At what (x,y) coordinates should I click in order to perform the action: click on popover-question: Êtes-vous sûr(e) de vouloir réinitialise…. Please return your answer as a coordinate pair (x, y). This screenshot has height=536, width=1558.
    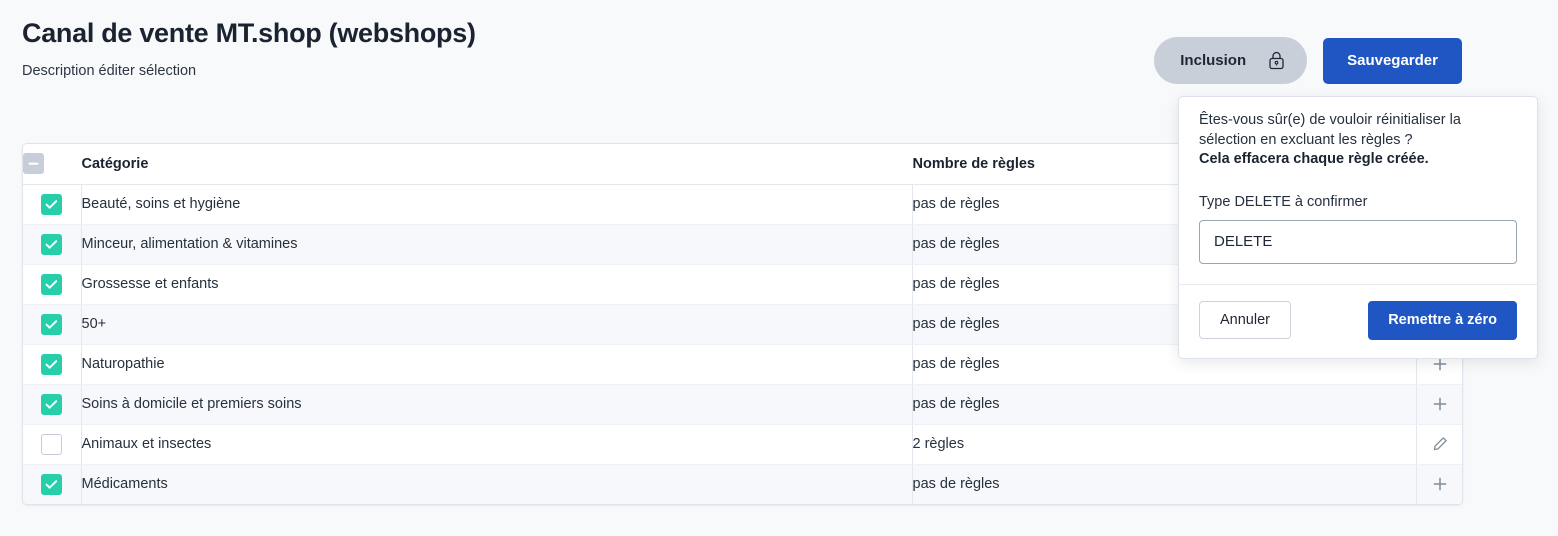
    Looking at the image, I should click on (1330, 130).